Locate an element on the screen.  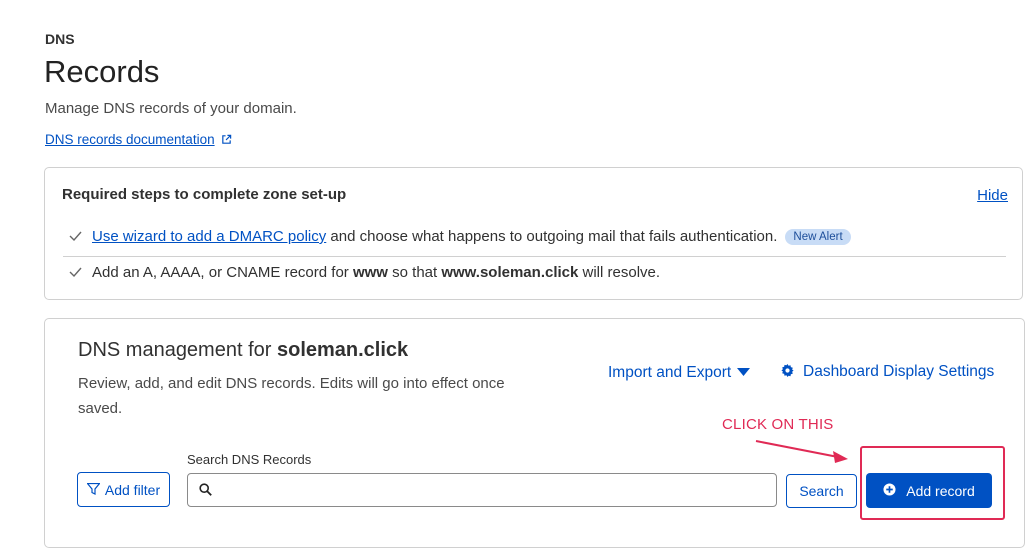
www-step-domain: www.soleman.click is located at coordinates (510, 272).